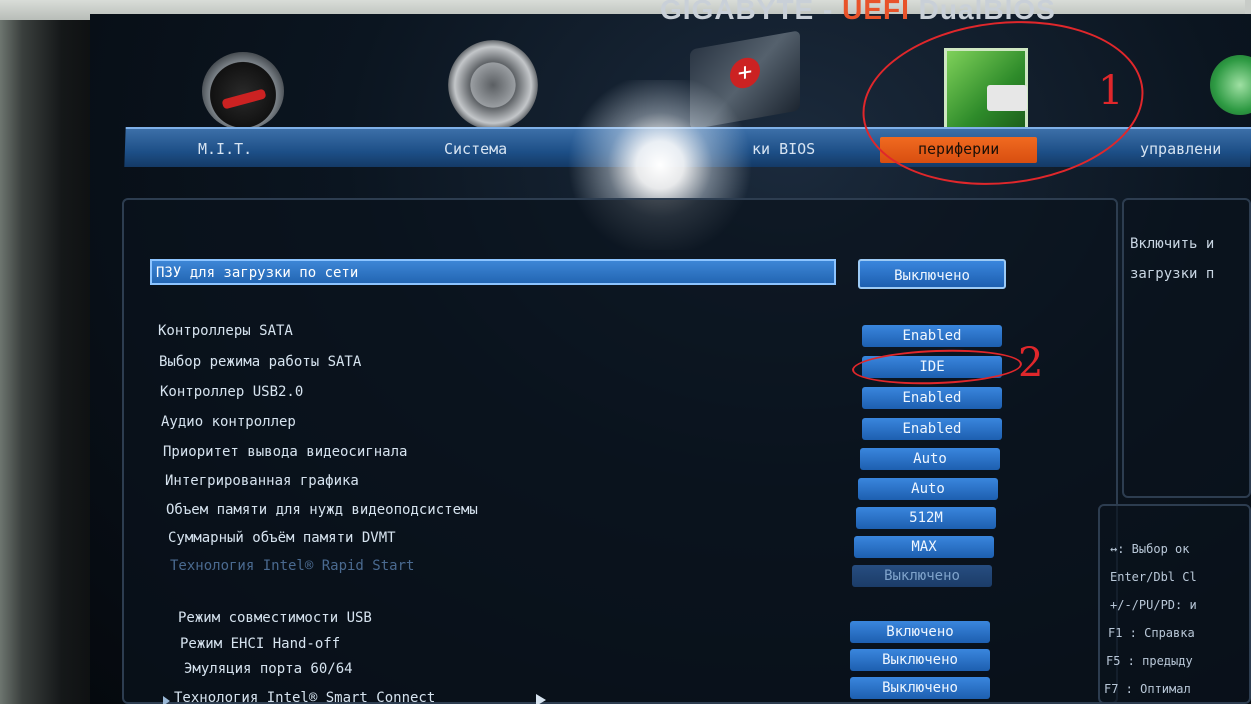  I want to click on setting-sata-controllers: Контроллеры SATA, so click(225, 331).